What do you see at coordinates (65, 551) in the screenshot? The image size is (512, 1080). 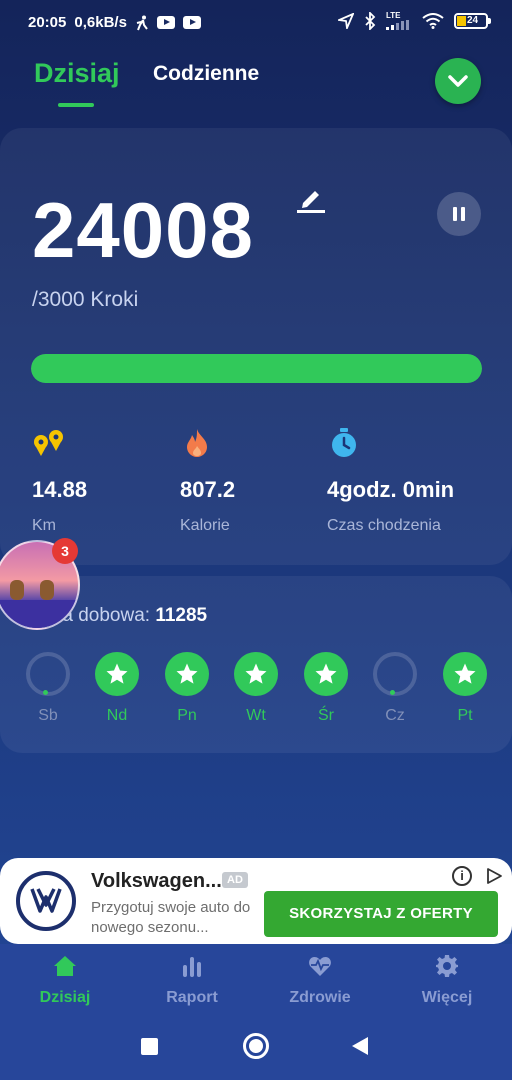 I see `notification-badge: 3` at bounding box center [65, 551].